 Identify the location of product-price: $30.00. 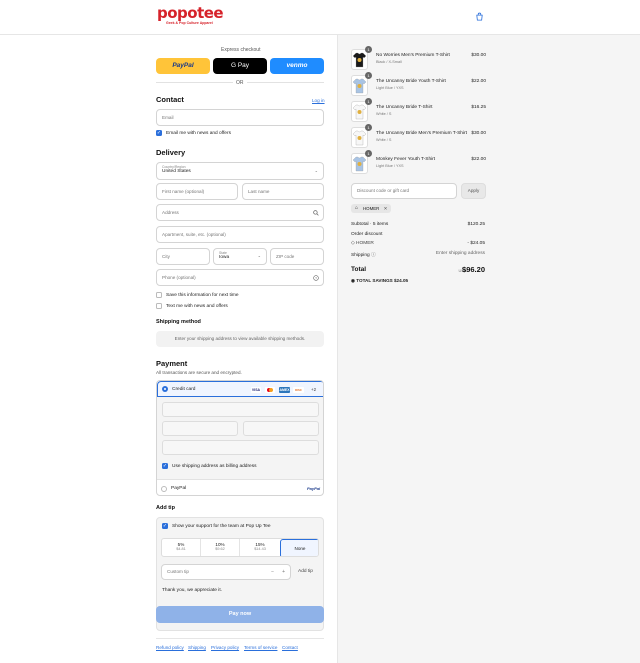
(478, 55).